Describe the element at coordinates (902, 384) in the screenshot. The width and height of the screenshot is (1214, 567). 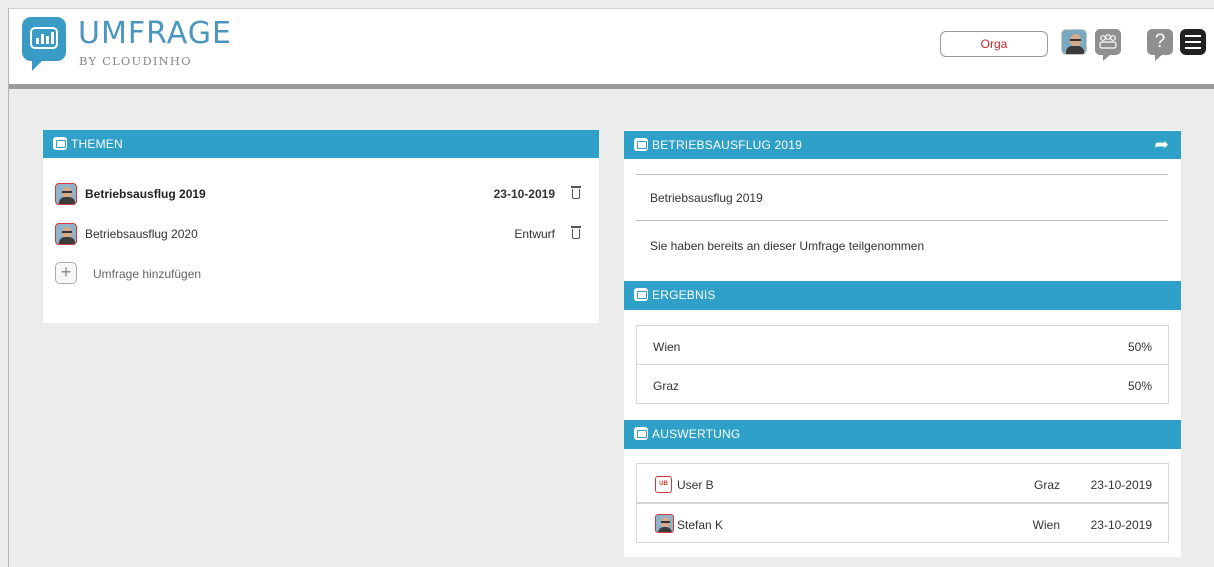
I see `result-row: Graz 50%` at that location.